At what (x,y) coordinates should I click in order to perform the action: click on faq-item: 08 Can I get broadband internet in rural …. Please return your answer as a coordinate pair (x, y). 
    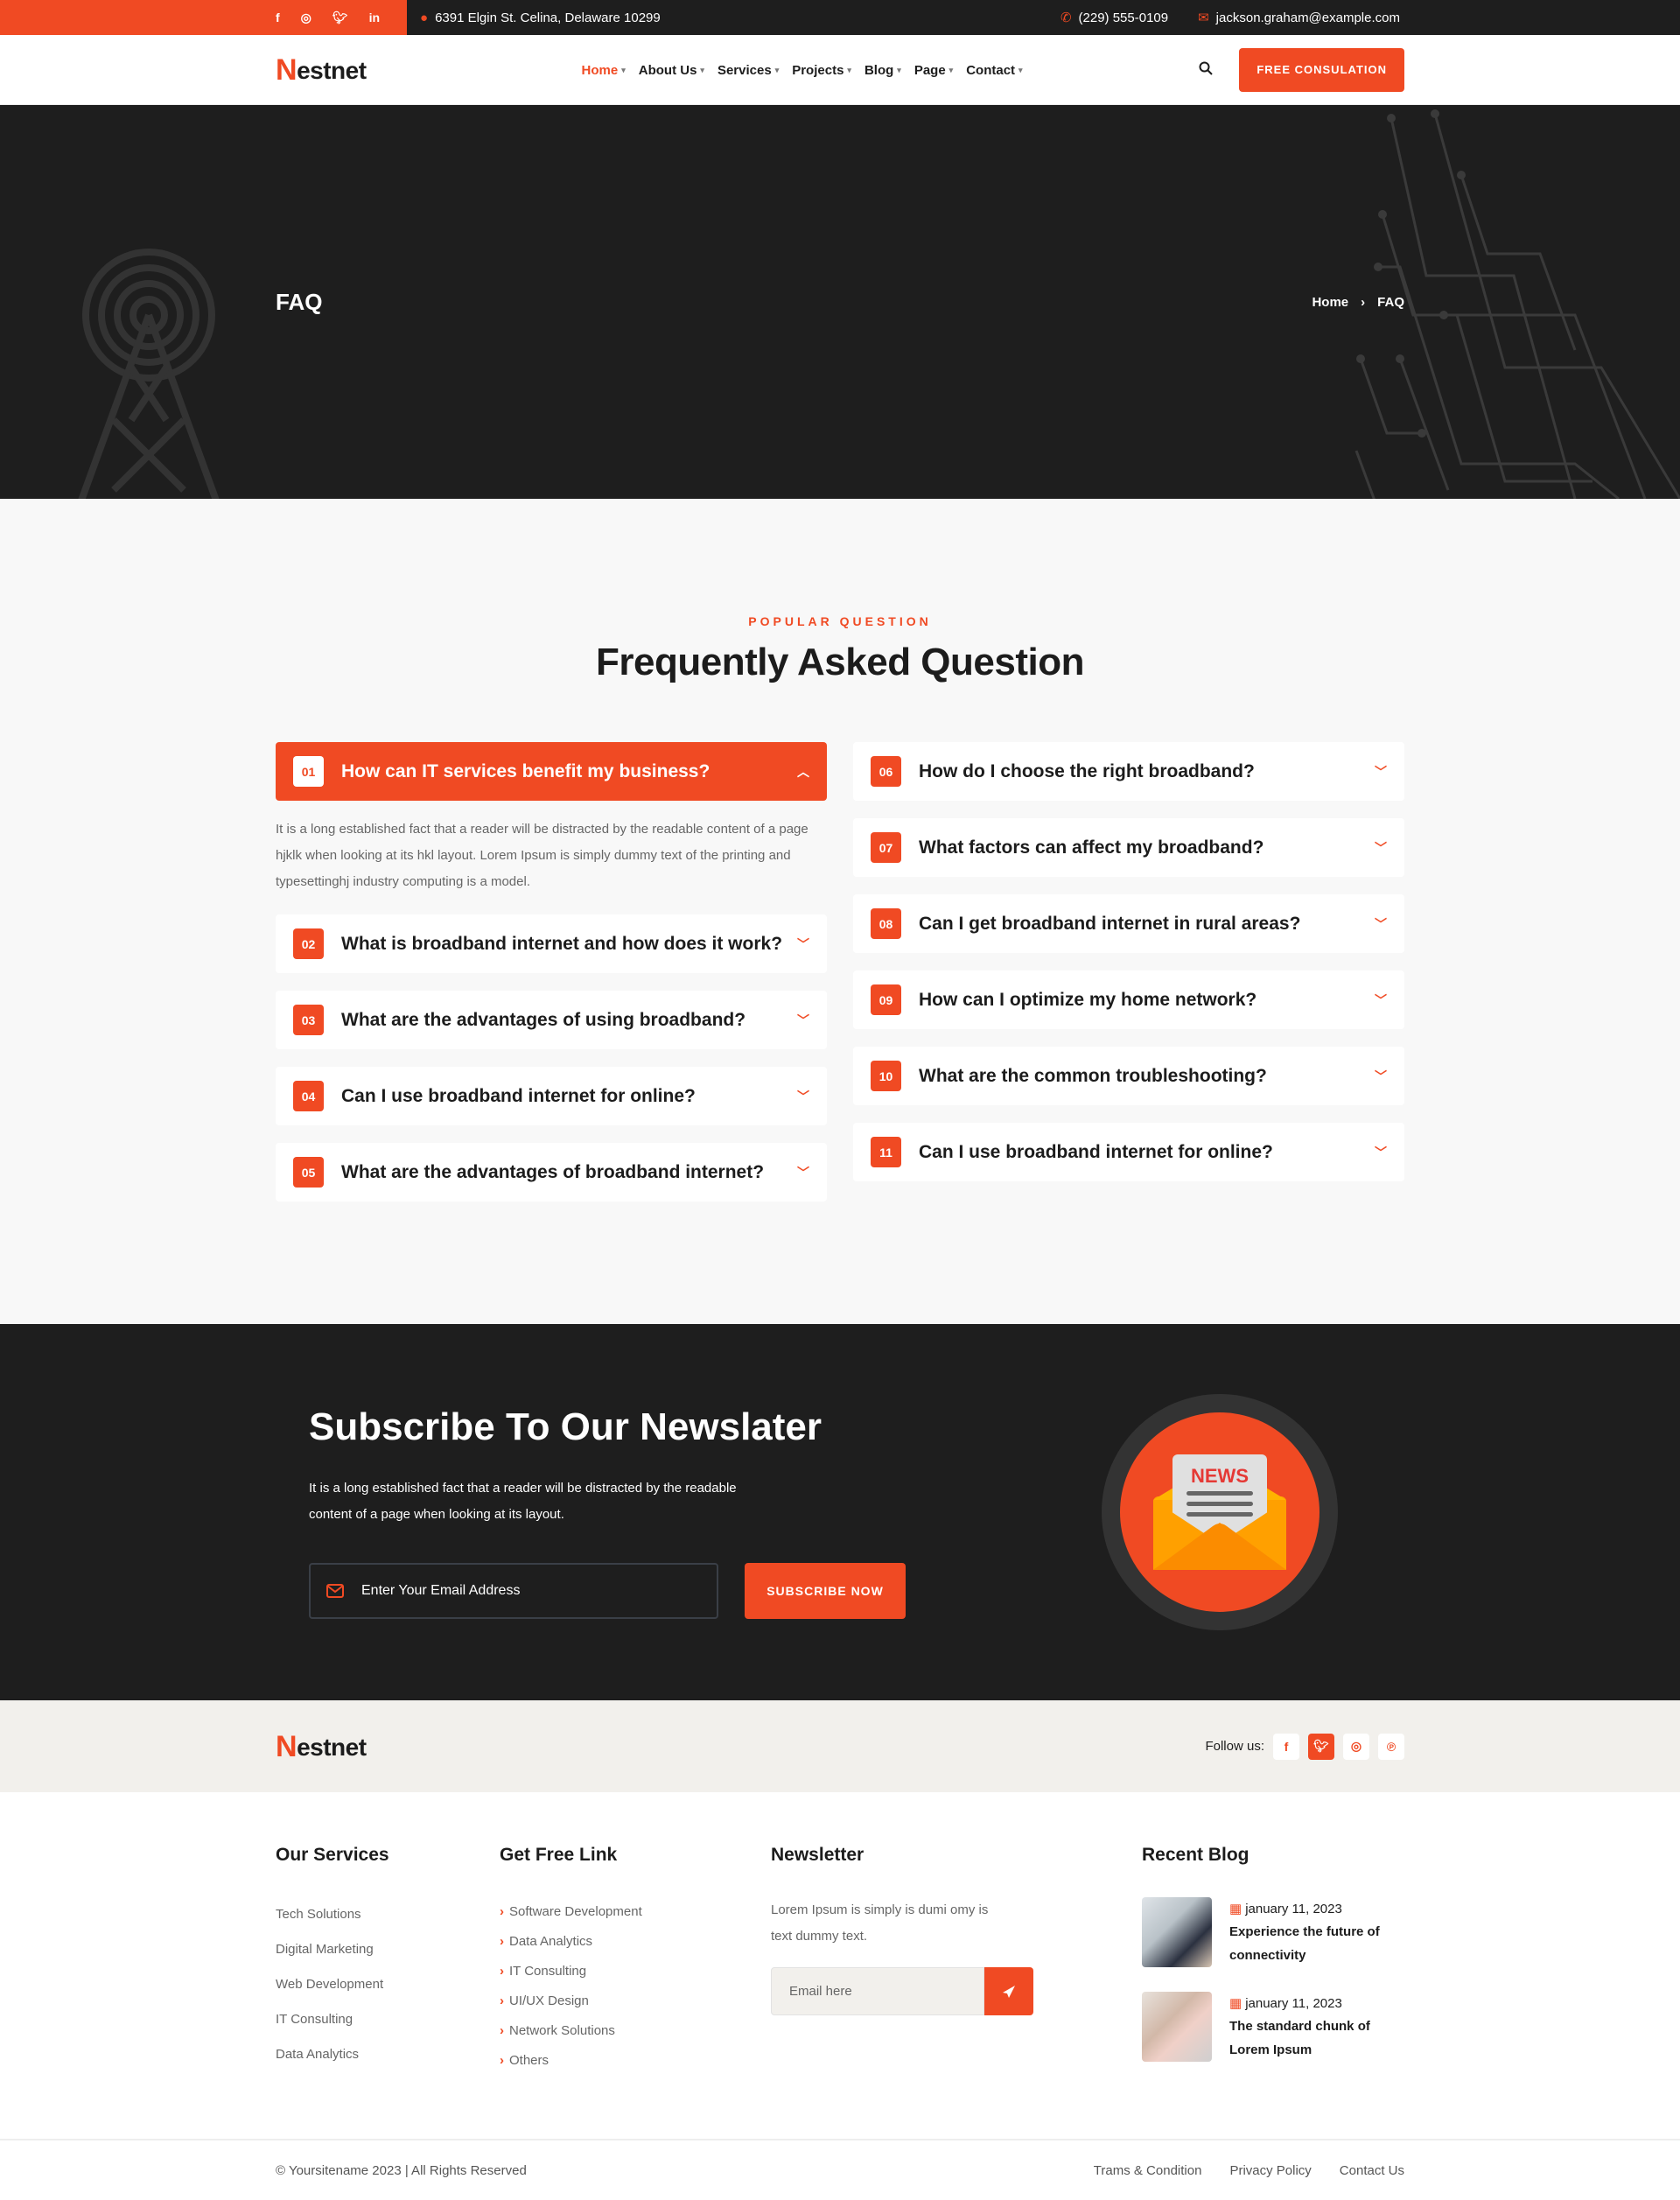
    Looking at the image, I should click on (1128, 923).